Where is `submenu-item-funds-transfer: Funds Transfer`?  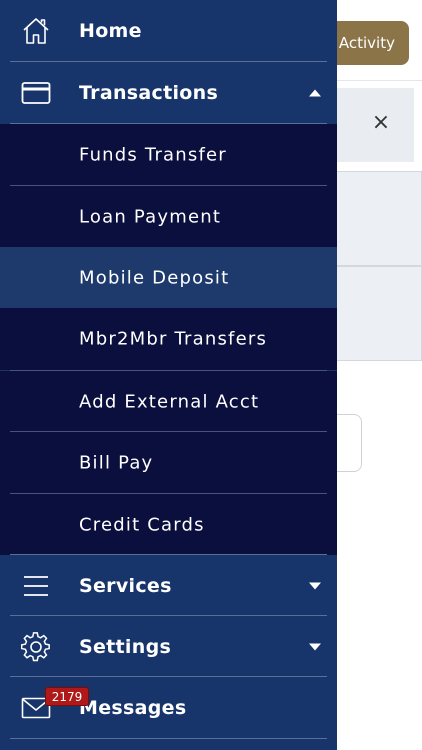
submenu-item-funds-transfer: Funds Transfer is located at coordinates (168, 155).